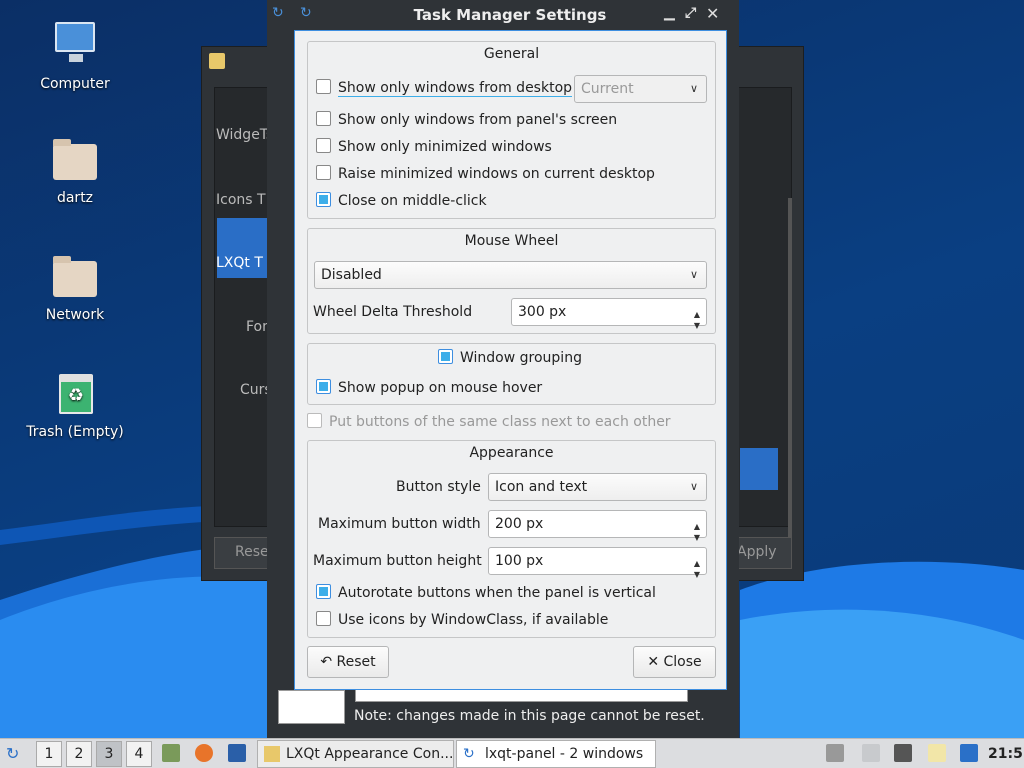  I want to click on max-height-spinbox: 100 px ▲ ▼, so click(597, 563).